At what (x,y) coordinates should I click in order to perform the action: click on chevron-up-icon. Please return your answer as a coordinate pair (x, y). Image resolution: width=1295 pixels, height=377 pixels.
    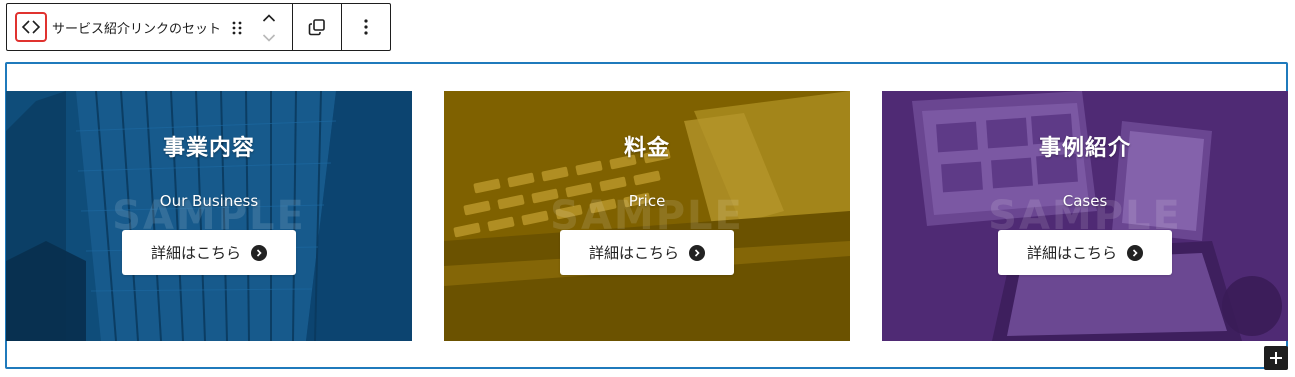
    Looking at the image, I should click on (269, 18).